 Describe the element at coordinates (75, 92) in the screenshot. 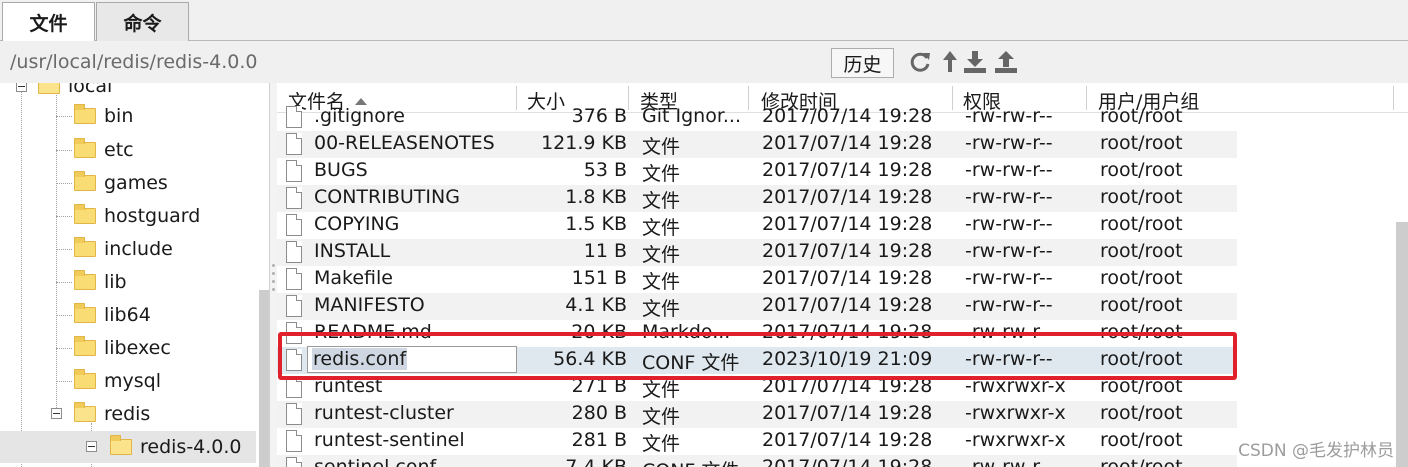

I see `tree-item-local: local` at that location.